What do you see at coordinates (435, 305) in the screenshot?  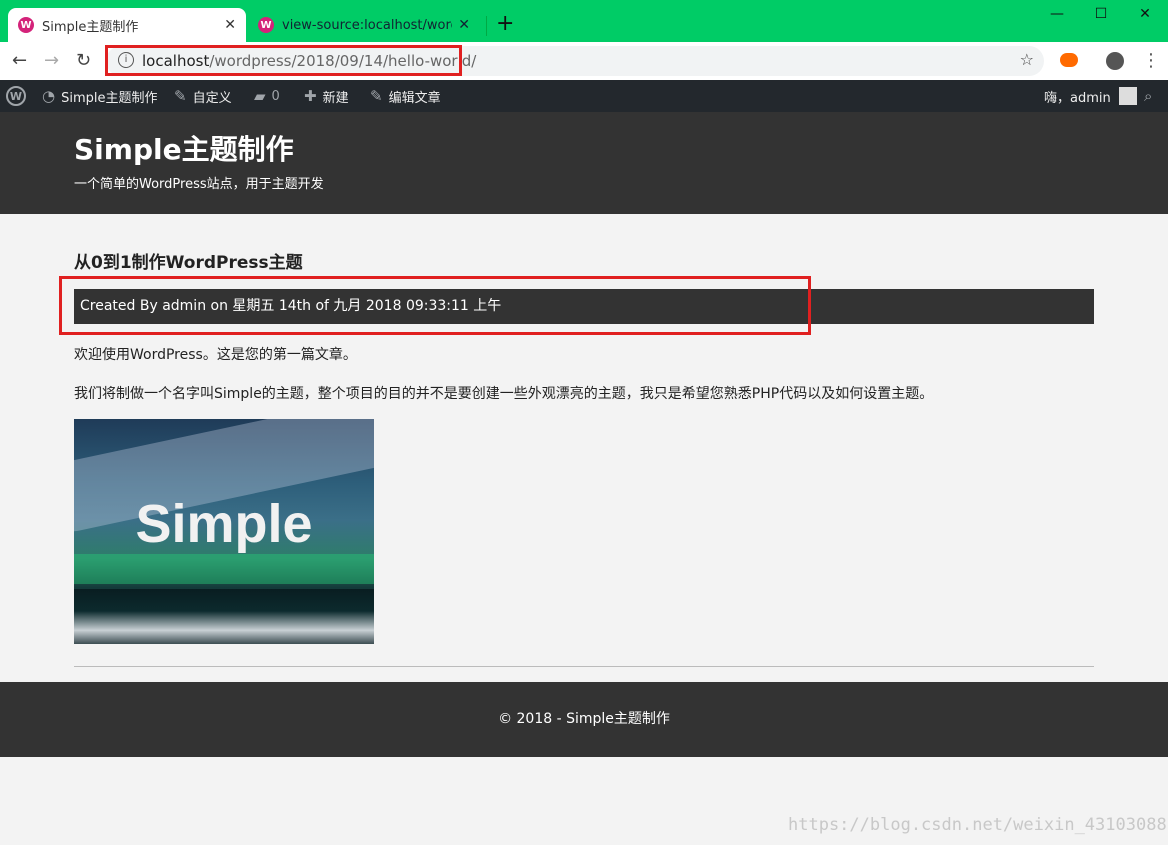 I see `meta-highlight-box` at bounding box center [435, 305].